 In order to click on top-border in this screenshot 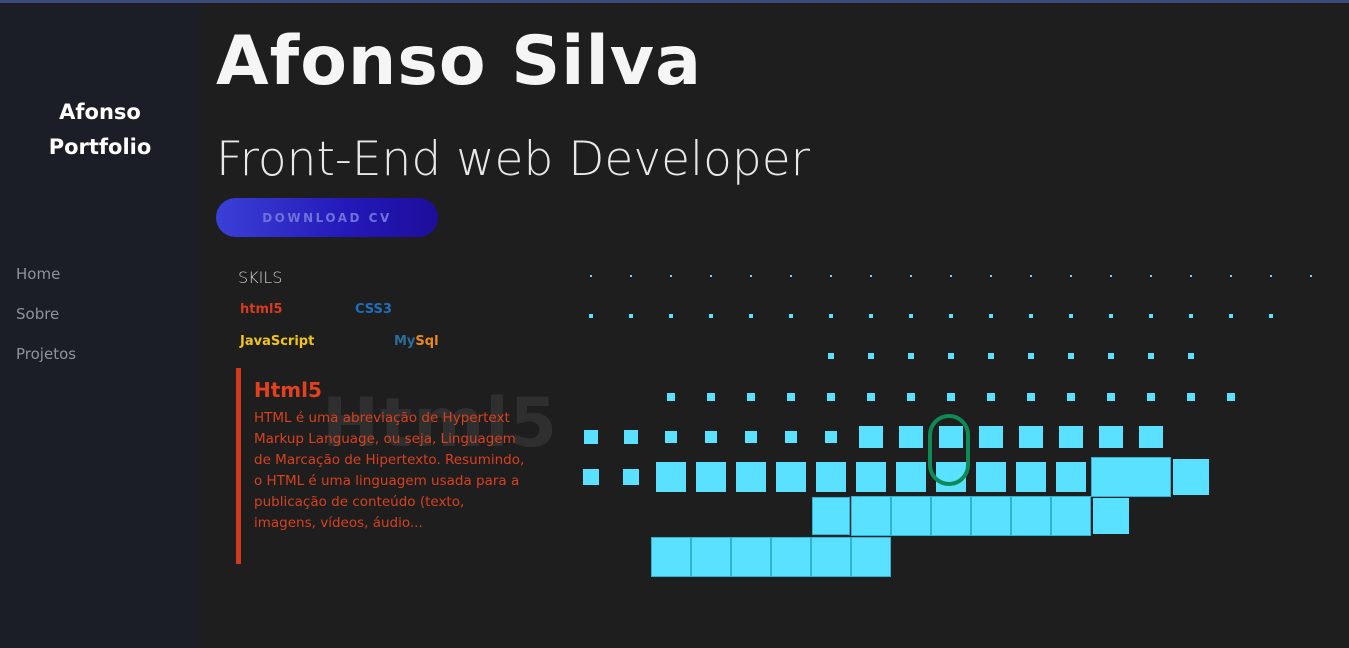, I will do `click(674, 1)`.